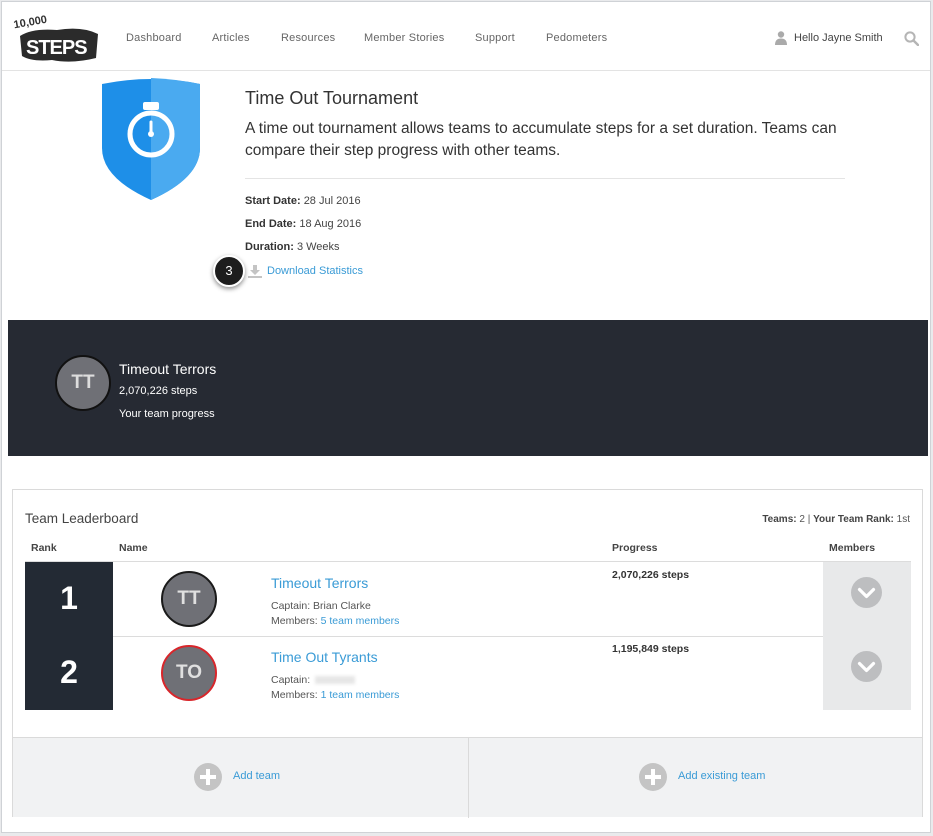 The height and width of the screenshot is (836, 933). I want to click on team-progress-label: Your team progress, so click(167, 414).